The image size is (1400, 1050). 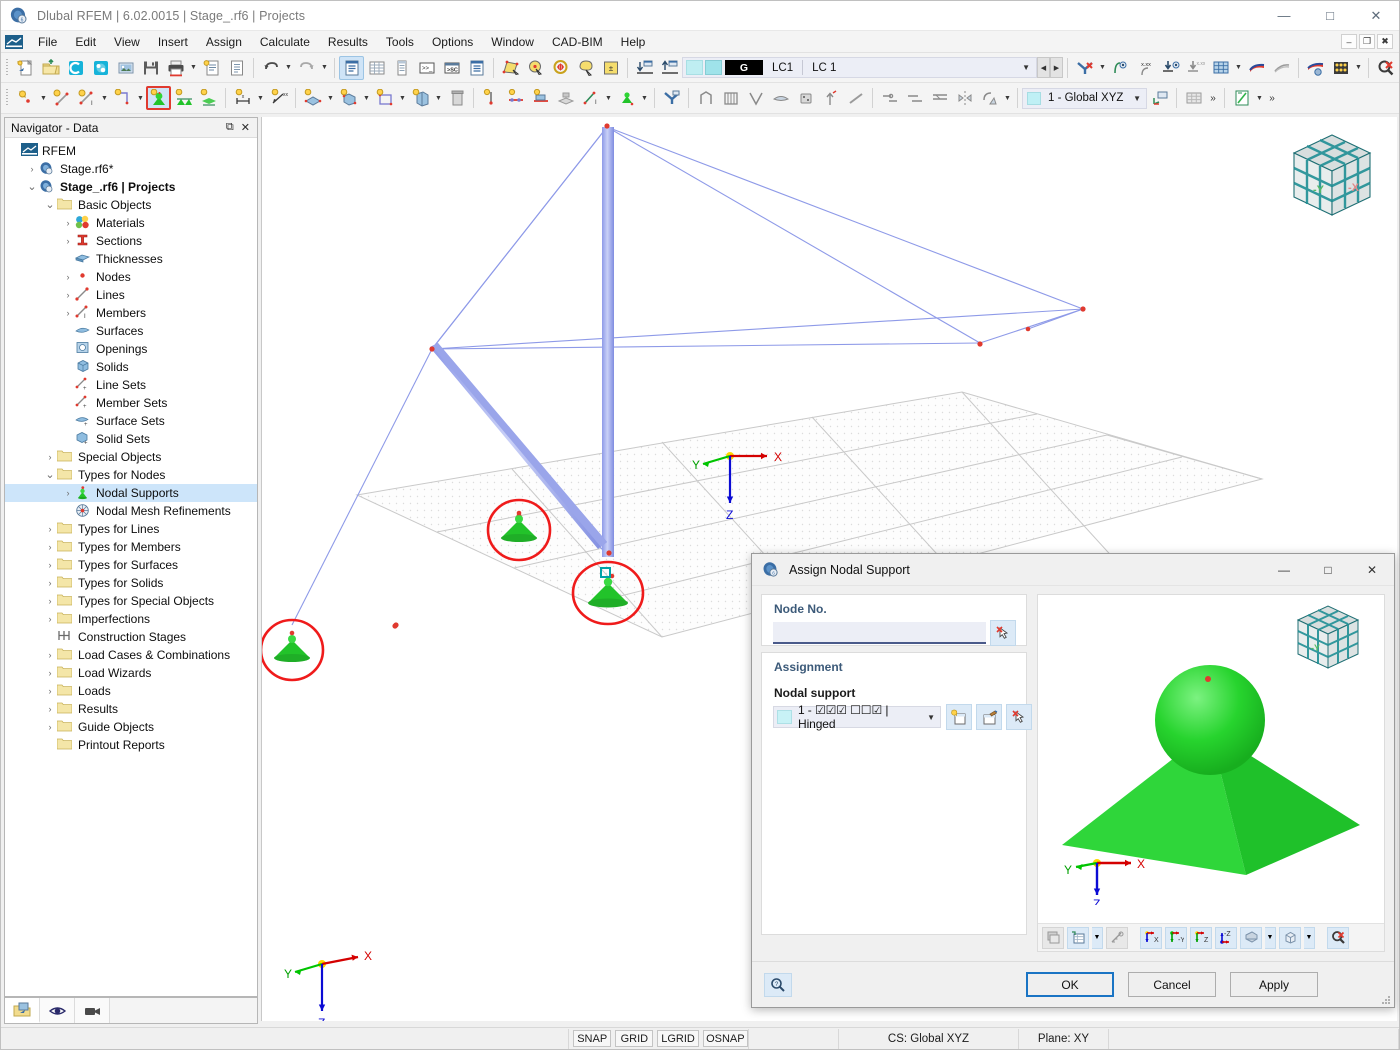 I want to click on tree-item-types-for-solids: › Types for Solids, so click(x=131, y=583).